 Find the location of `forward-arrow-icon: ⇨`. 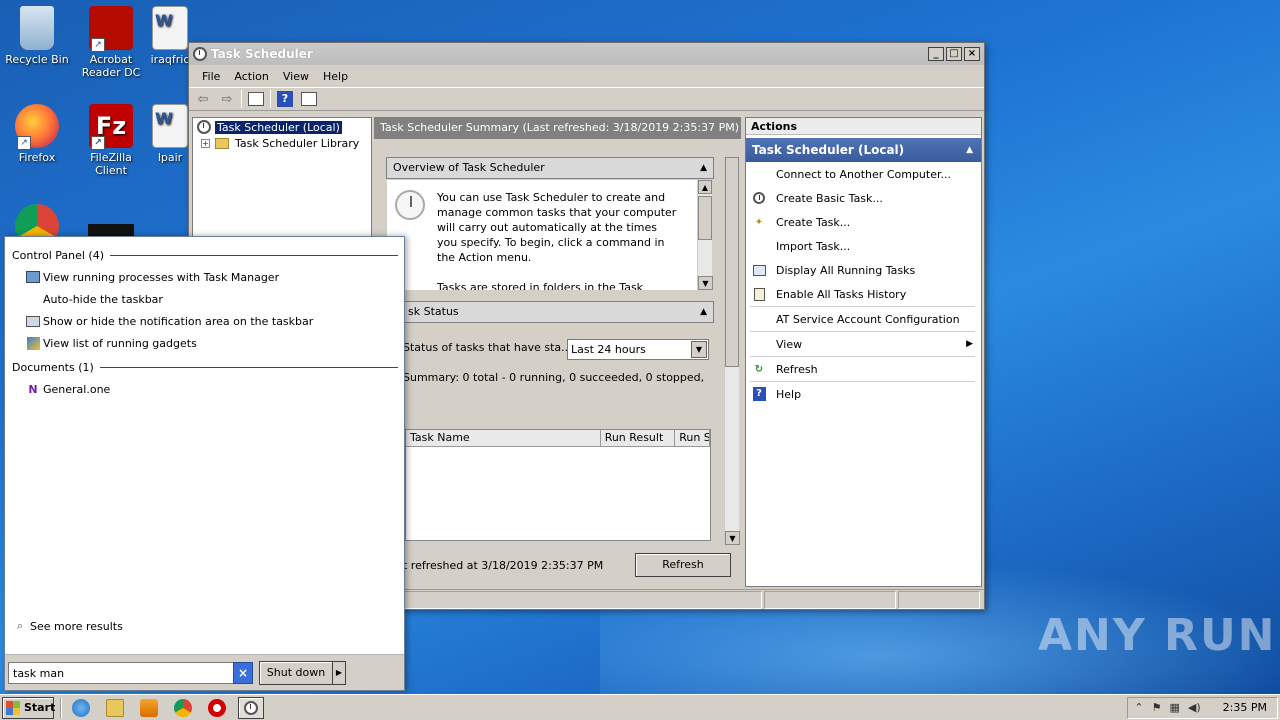

forward-arrow-icon: ⇨ is located at coordinates (227, 99).